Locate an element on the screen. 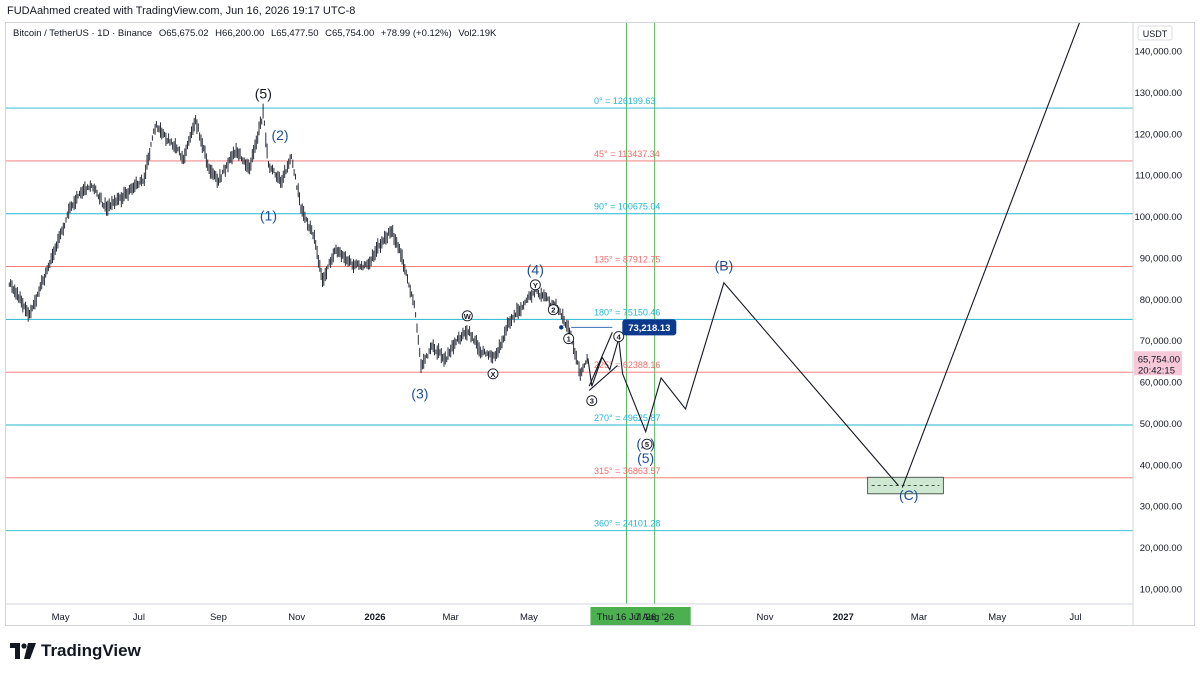 The height and width of the screenshot is (674, 1200). y-tick-label: 100,000.00 is located at coordinates (1158, 217).